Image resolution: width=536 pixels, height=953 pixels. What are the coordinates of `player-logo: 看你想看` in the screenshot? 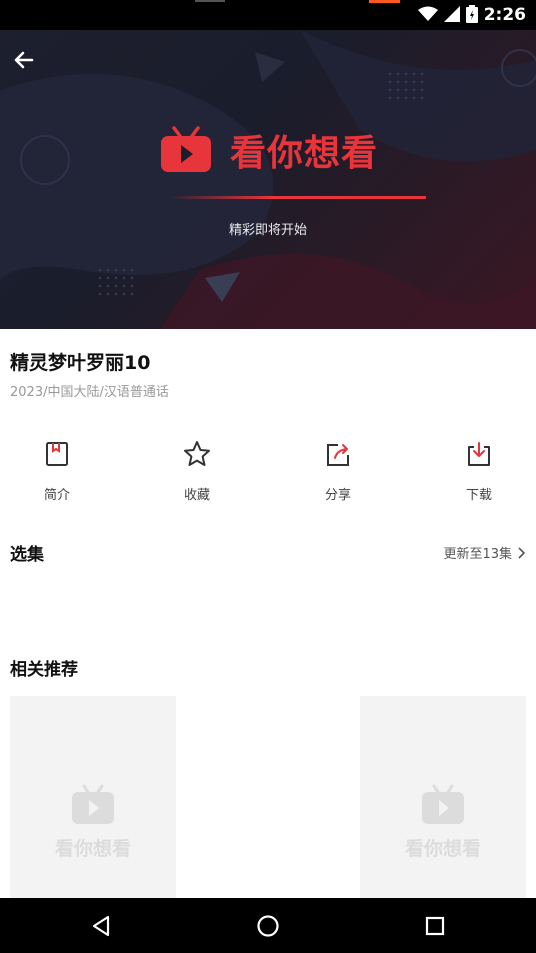 It's located at (269, 150).